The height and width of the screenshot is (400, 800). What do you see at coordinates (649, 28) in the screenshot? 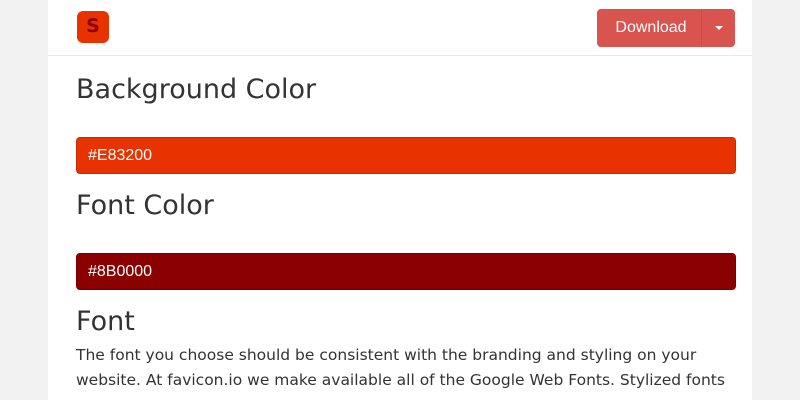
I see `download-button: Download` at bounding box center [649, 28].